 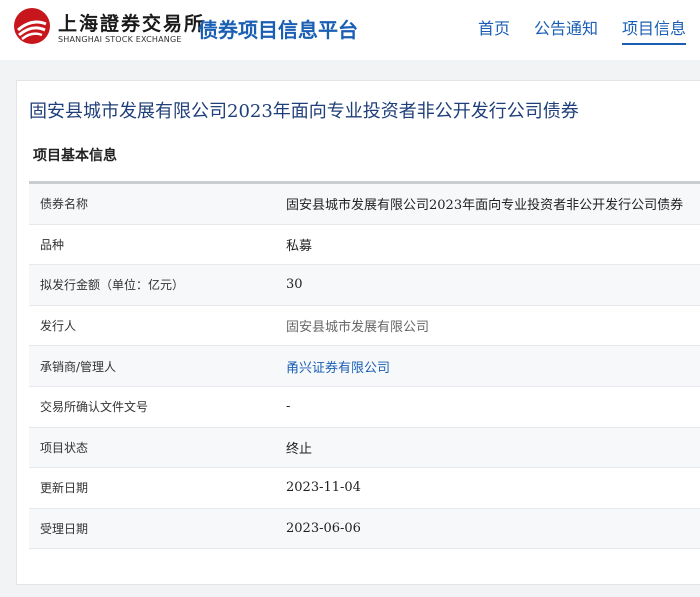 I want to click on table-row: 发行人 固安县城市发展有限公司, so click(x=364, y=326).